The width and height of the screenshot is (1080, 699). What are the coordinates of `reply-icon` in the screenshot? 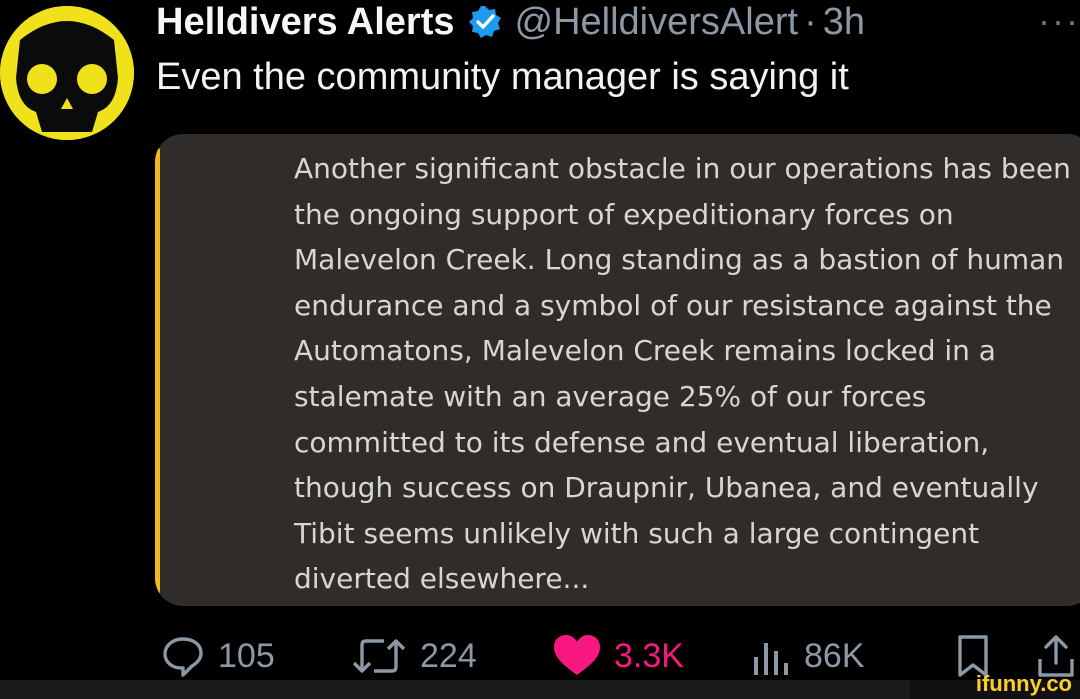 It's located at (183, 657).